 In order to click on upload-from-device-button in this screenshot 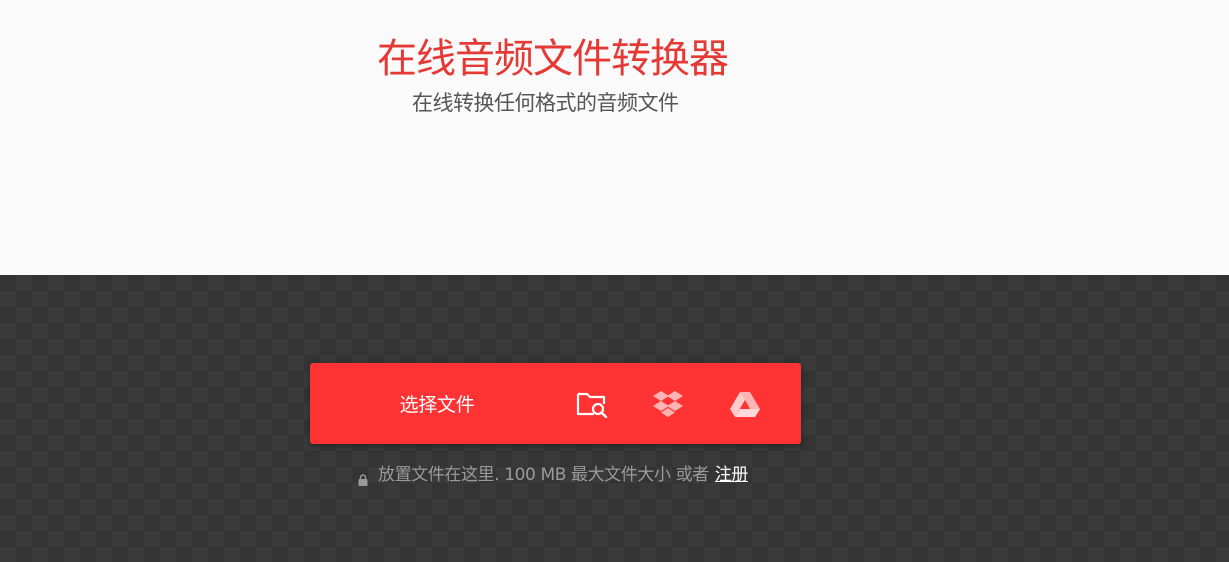, I will do `click(592, 403)`.